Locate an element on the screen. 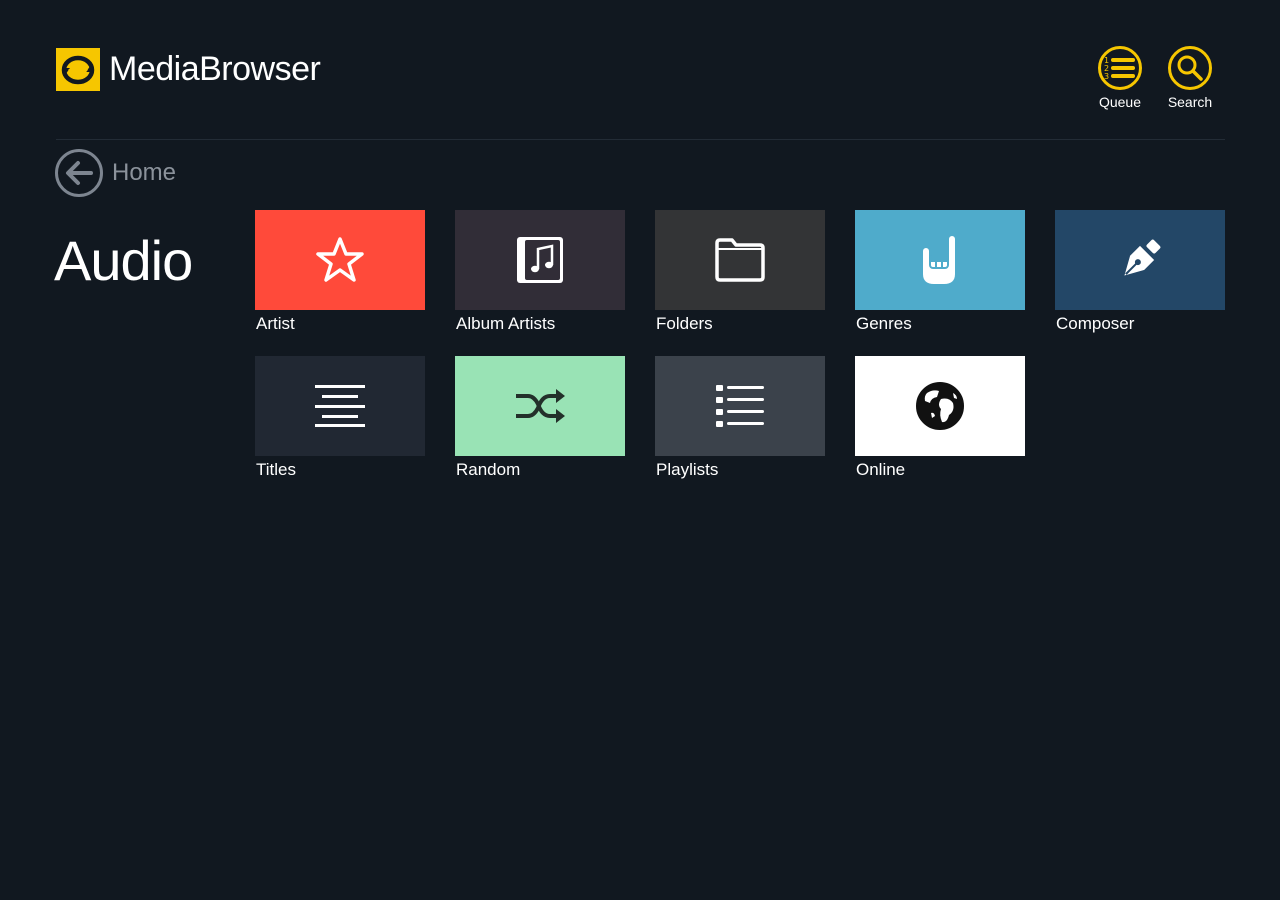 This screenshot has height=900, width=1280. app-logo: MediaBrowser is located at coordinates (188, 69).